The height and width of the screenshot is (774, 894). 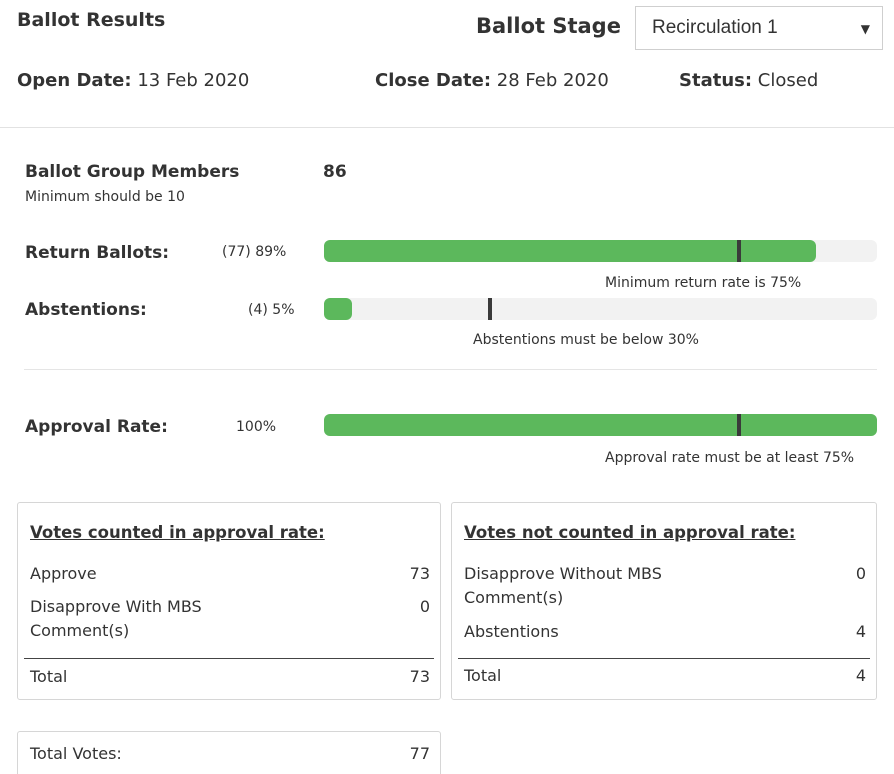 I want to click on ballot-group-count: 86, so click(x=335, y=172).